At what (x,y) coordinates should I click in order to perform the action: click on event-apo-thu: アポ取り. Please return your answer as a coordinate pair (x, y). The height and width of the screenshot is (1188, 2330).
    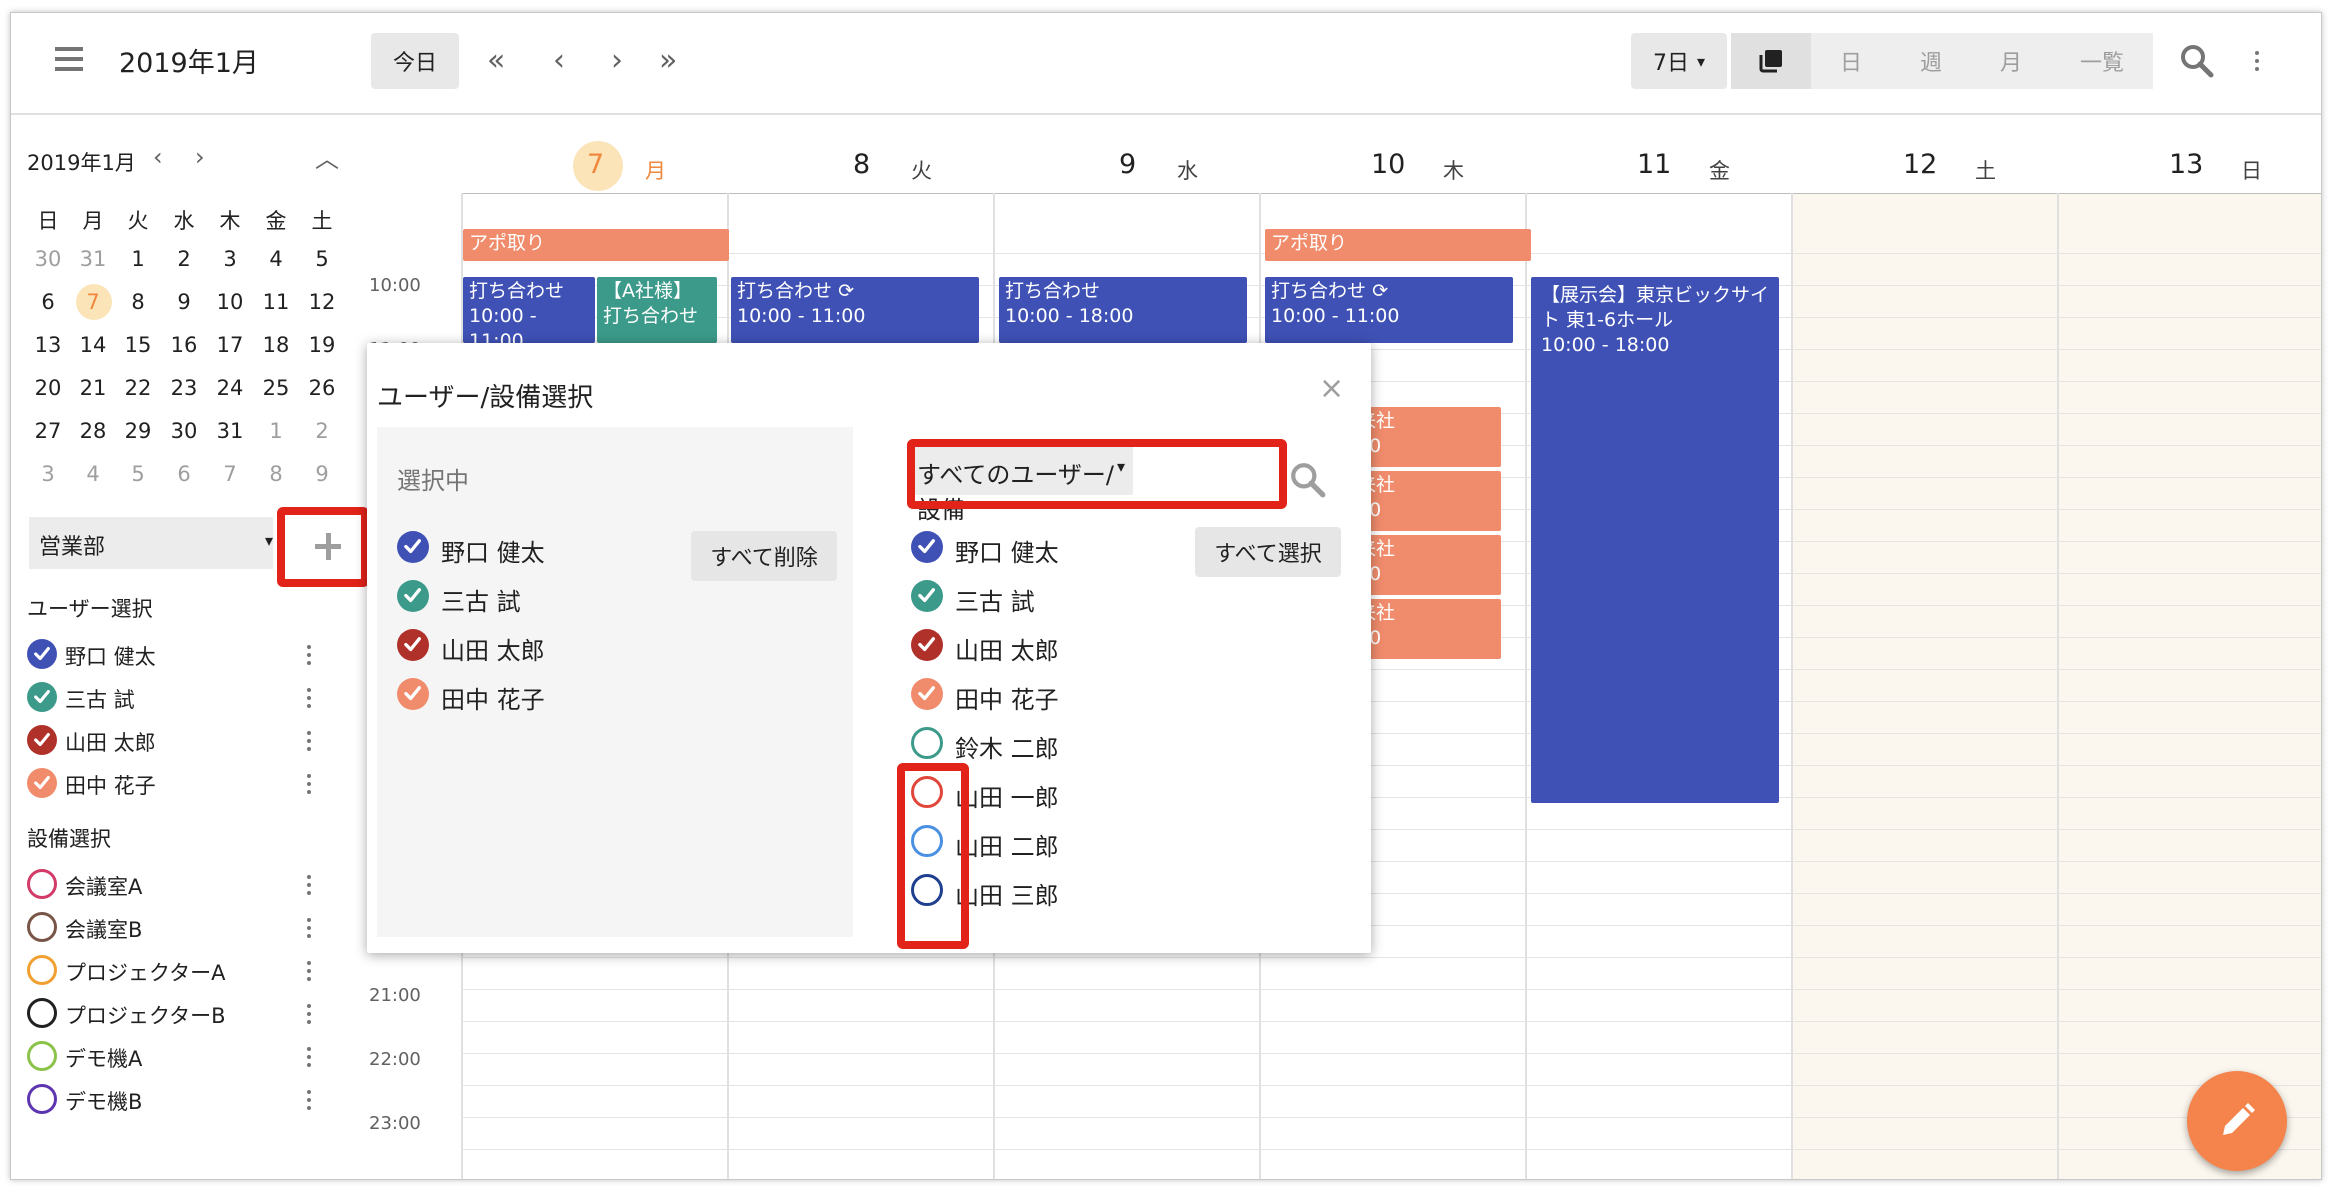
    Looking at the image, I should click on (1398, 245).